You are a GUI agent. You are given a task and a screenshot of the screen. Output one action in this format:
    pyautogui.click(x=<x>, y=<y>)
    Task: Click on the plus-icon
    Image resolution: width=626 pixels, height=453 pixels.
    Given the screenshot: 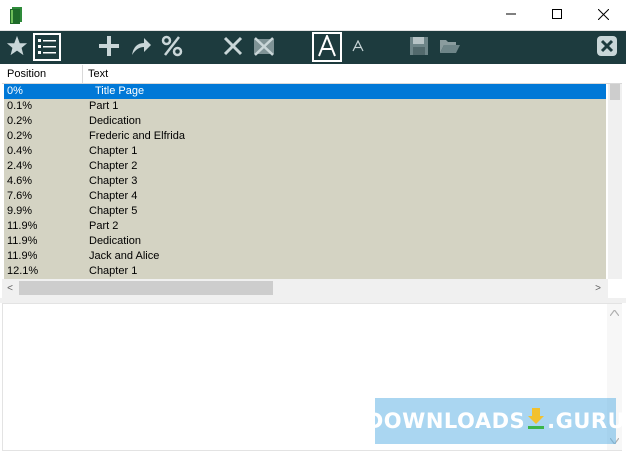 What is the action you would take?
    pyautogui.click(x=109, y=47)
    